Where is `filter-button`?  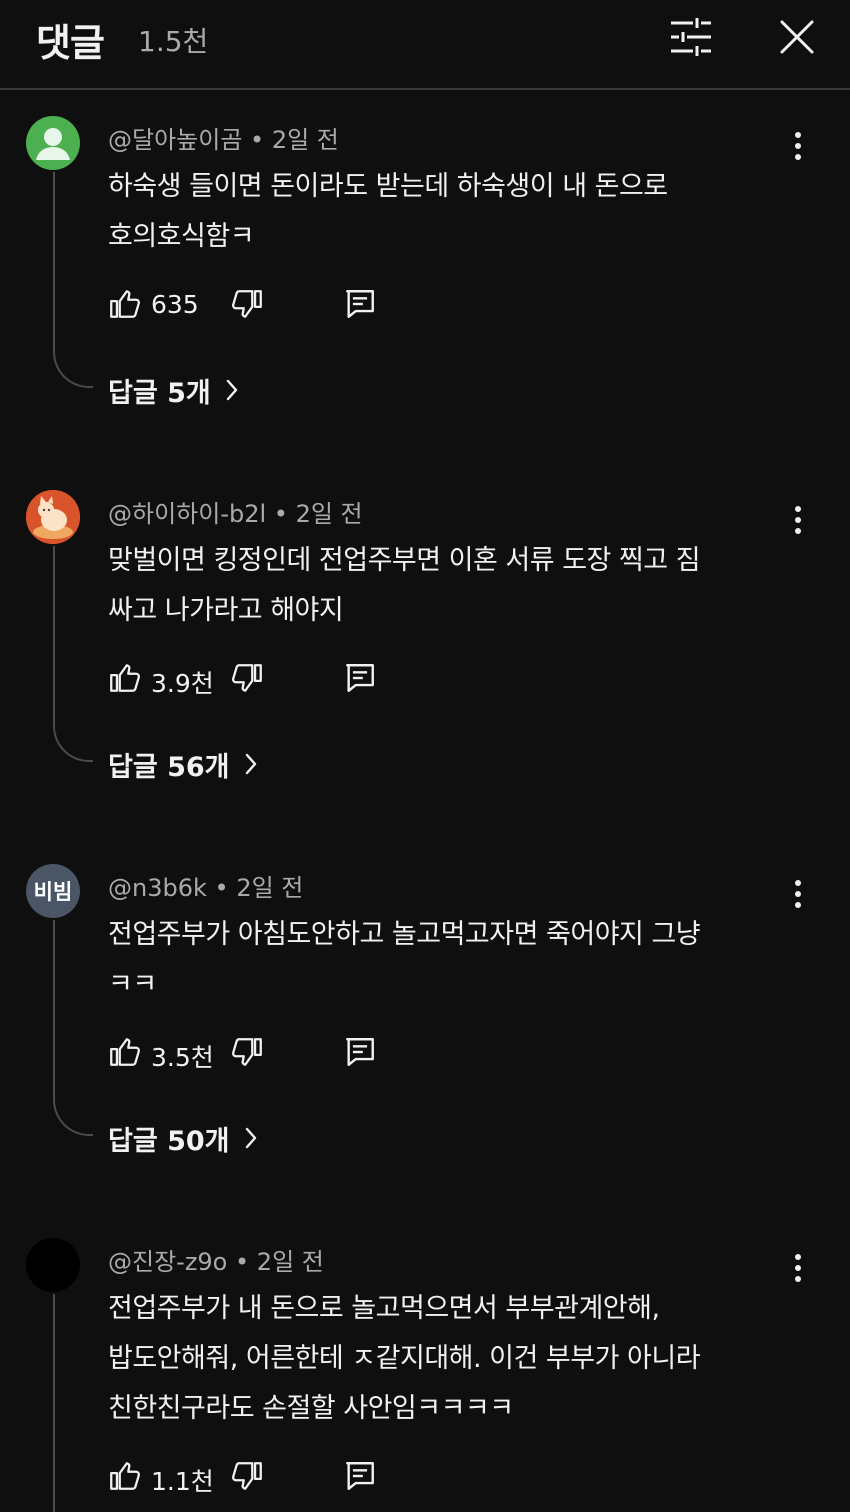
filter-button is located at coordinates (691, 37).